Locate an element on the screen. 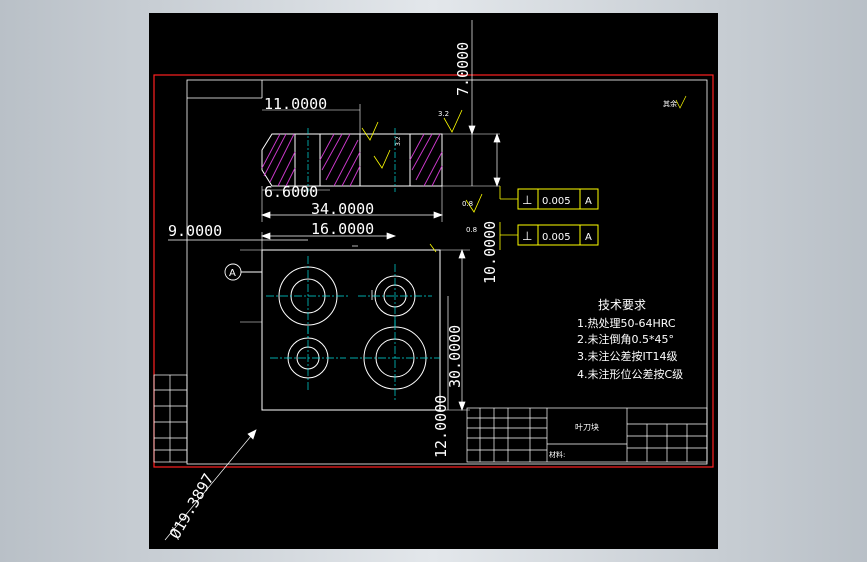 Image resolution: width=867 pixels, height=562 pixels. gdt2-tolerance: 0.005 is located at coordinates (556, 237).